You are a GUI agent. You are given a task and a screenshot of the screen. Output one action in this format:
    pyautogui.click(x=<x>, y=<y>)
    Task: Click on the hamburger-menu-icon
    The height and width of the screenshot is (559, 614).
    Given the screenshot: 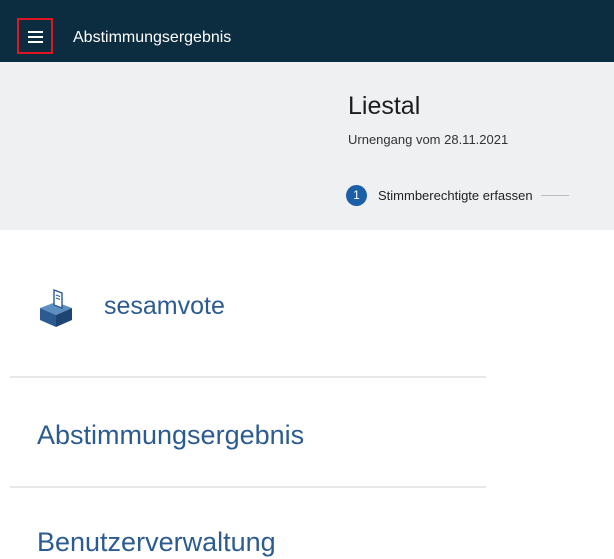 What is the action you would take?
    pyautogui.click(x=35, y=37)
    